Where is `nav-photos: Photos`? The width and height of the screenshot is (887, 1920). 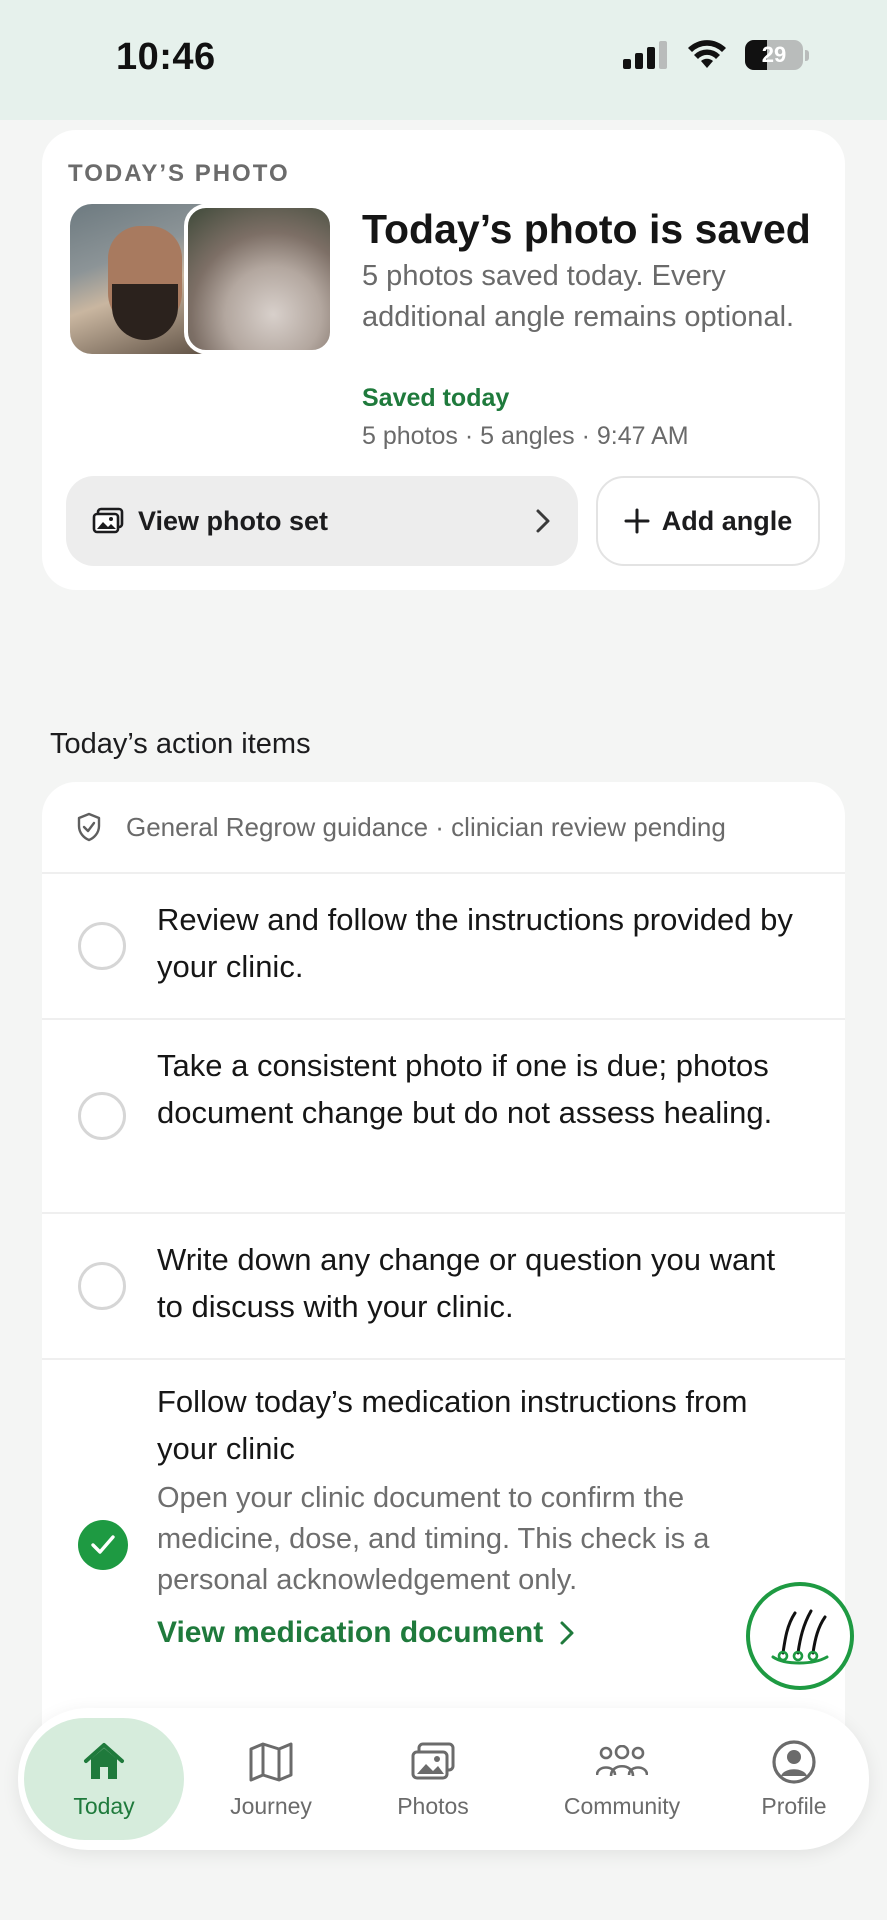 nav-photos: Photos is located at coordinates (433, 1779).